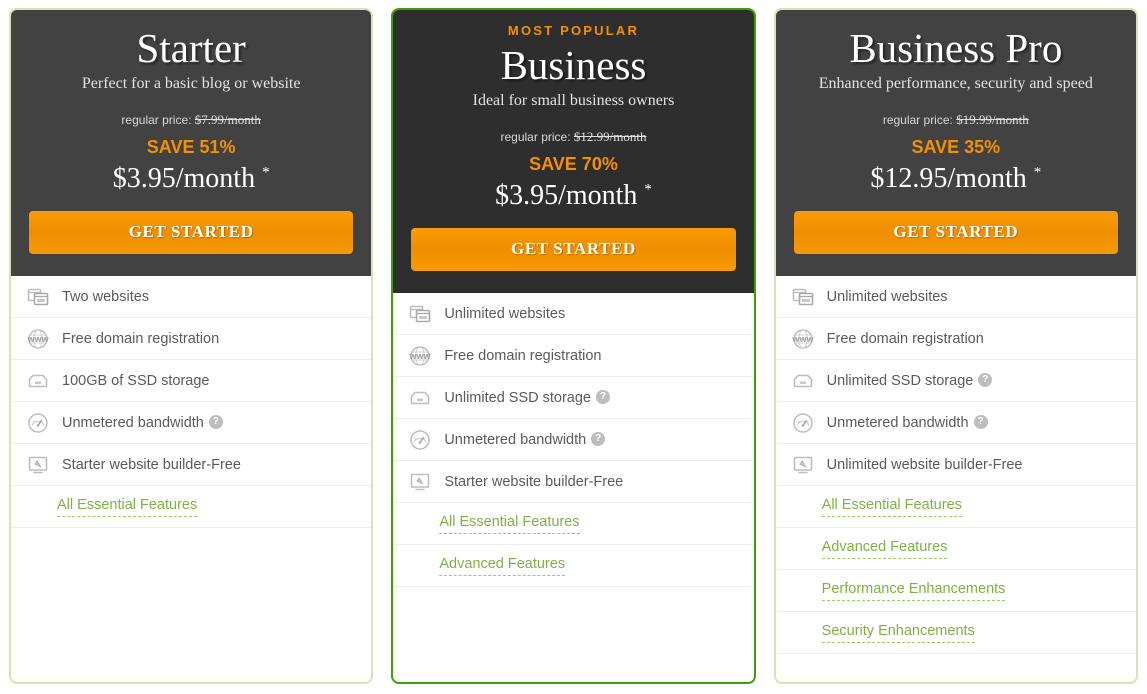 The width and height of the screenshot is (1147, 694). I want to click on feature-link-row: Performance Enhancements, so click(955, 591).